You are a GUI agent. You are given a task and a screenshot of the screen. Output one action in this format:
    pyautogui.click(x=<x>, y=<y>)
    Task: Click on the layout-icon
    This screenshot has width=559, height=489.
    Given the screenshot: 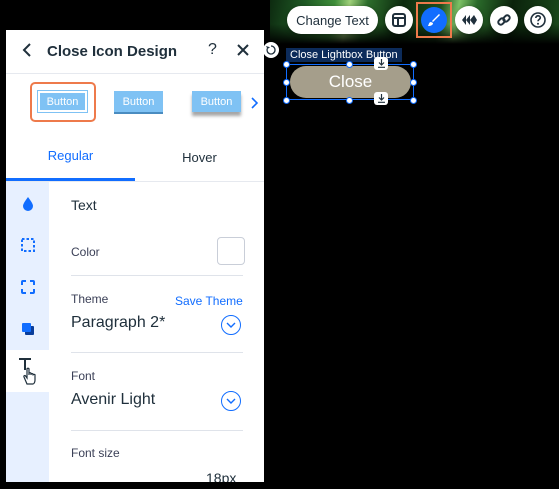 What is the action you would take?
    pyautogui.click(x=399, y=20)
    